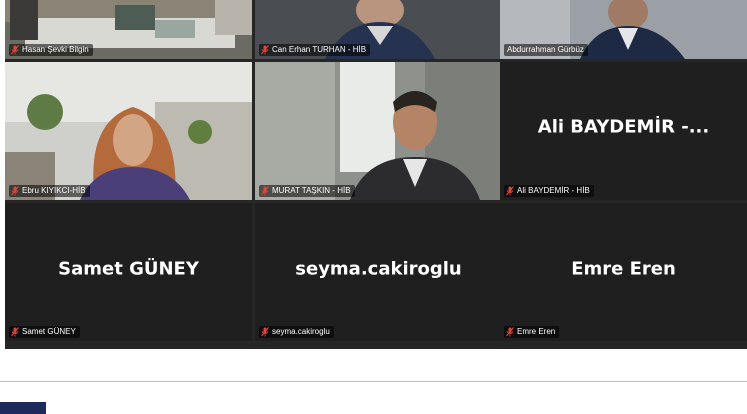 The image size is (747, 414). Describe the element at coordinates (55, 49) in the screenshot. I see `participant-name: Hasan Şevki Bilgin` at that location.